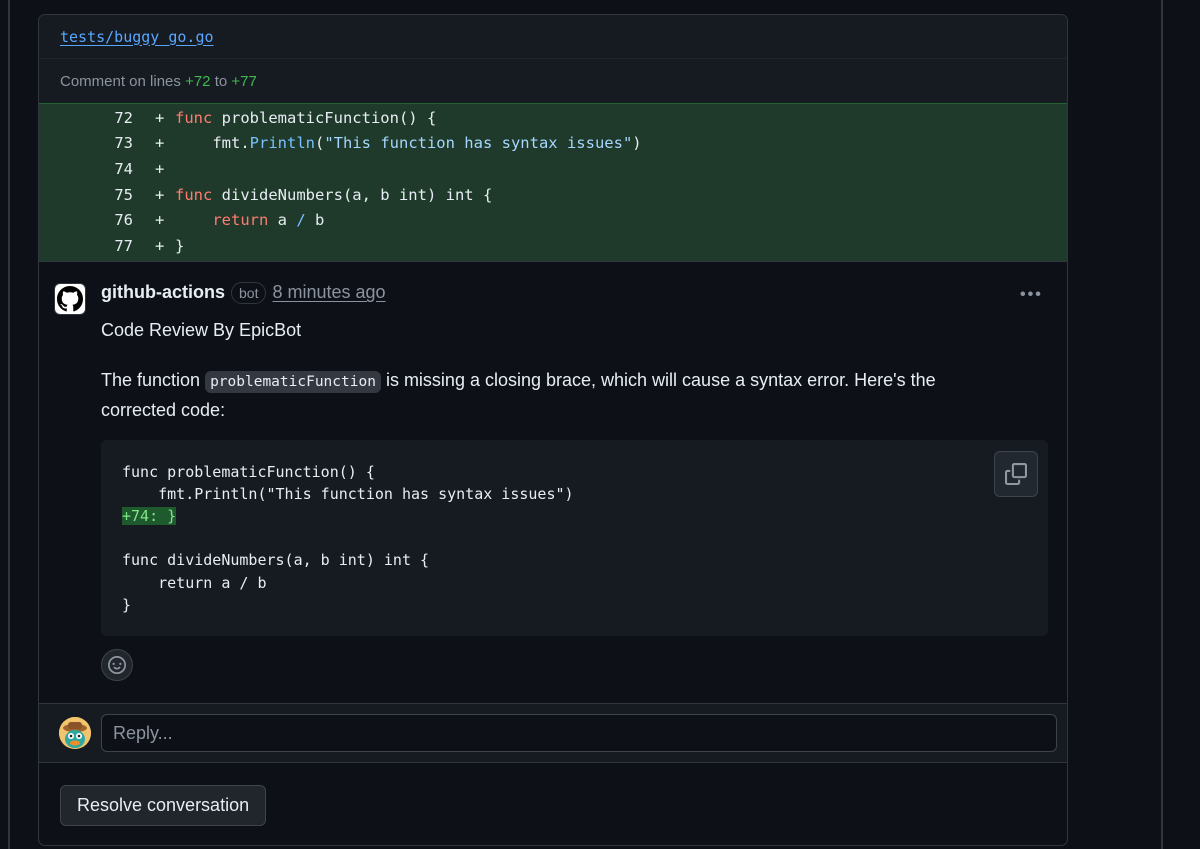 This screenshot has height=849, width=1200. Describe the element at coordinates (553, 37) in the screenshot. I see `file-header: tests/buggy_go.go` at that location.